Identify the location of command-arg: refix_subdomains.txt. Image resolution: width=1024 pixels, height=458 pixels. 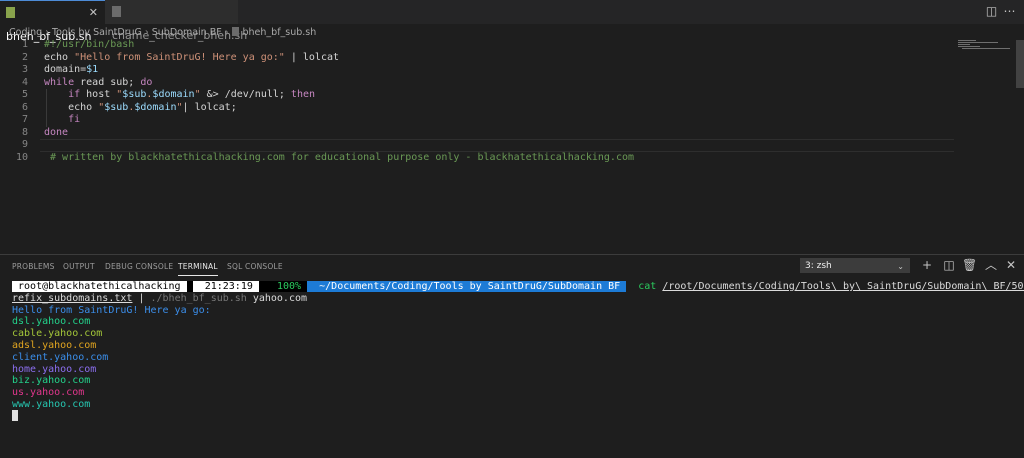
(72, 298).